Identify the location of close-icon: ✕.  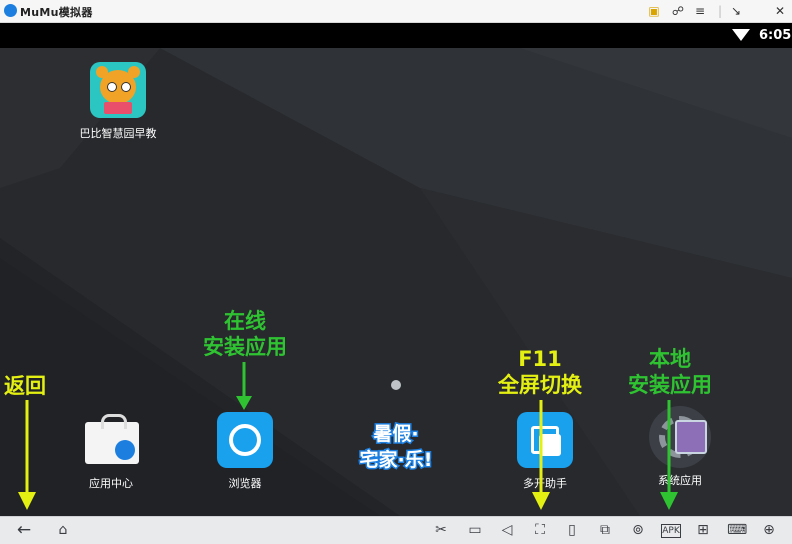
(780, 11).